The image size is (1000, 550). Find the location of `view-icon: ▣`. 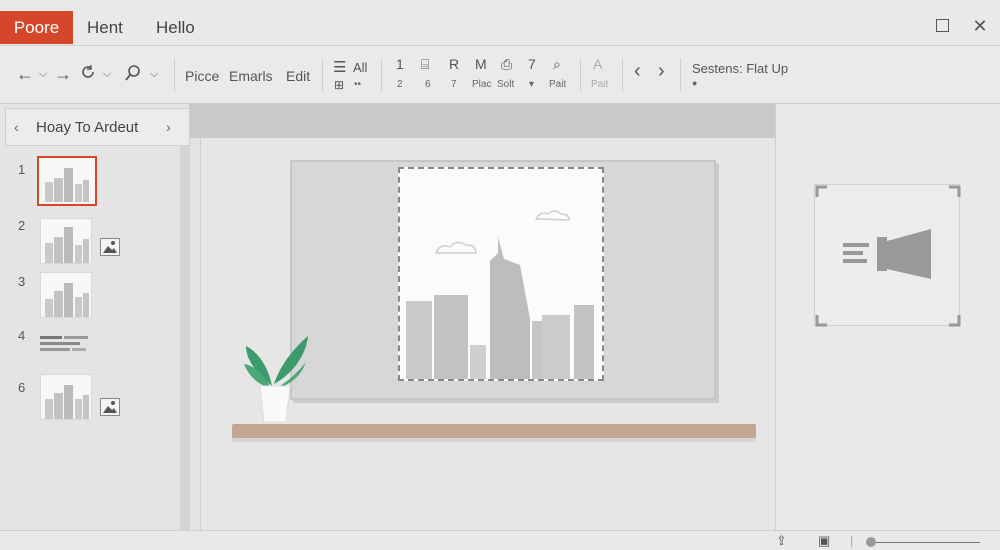

view-icon: ▣ is located at coordinates (824, 541).